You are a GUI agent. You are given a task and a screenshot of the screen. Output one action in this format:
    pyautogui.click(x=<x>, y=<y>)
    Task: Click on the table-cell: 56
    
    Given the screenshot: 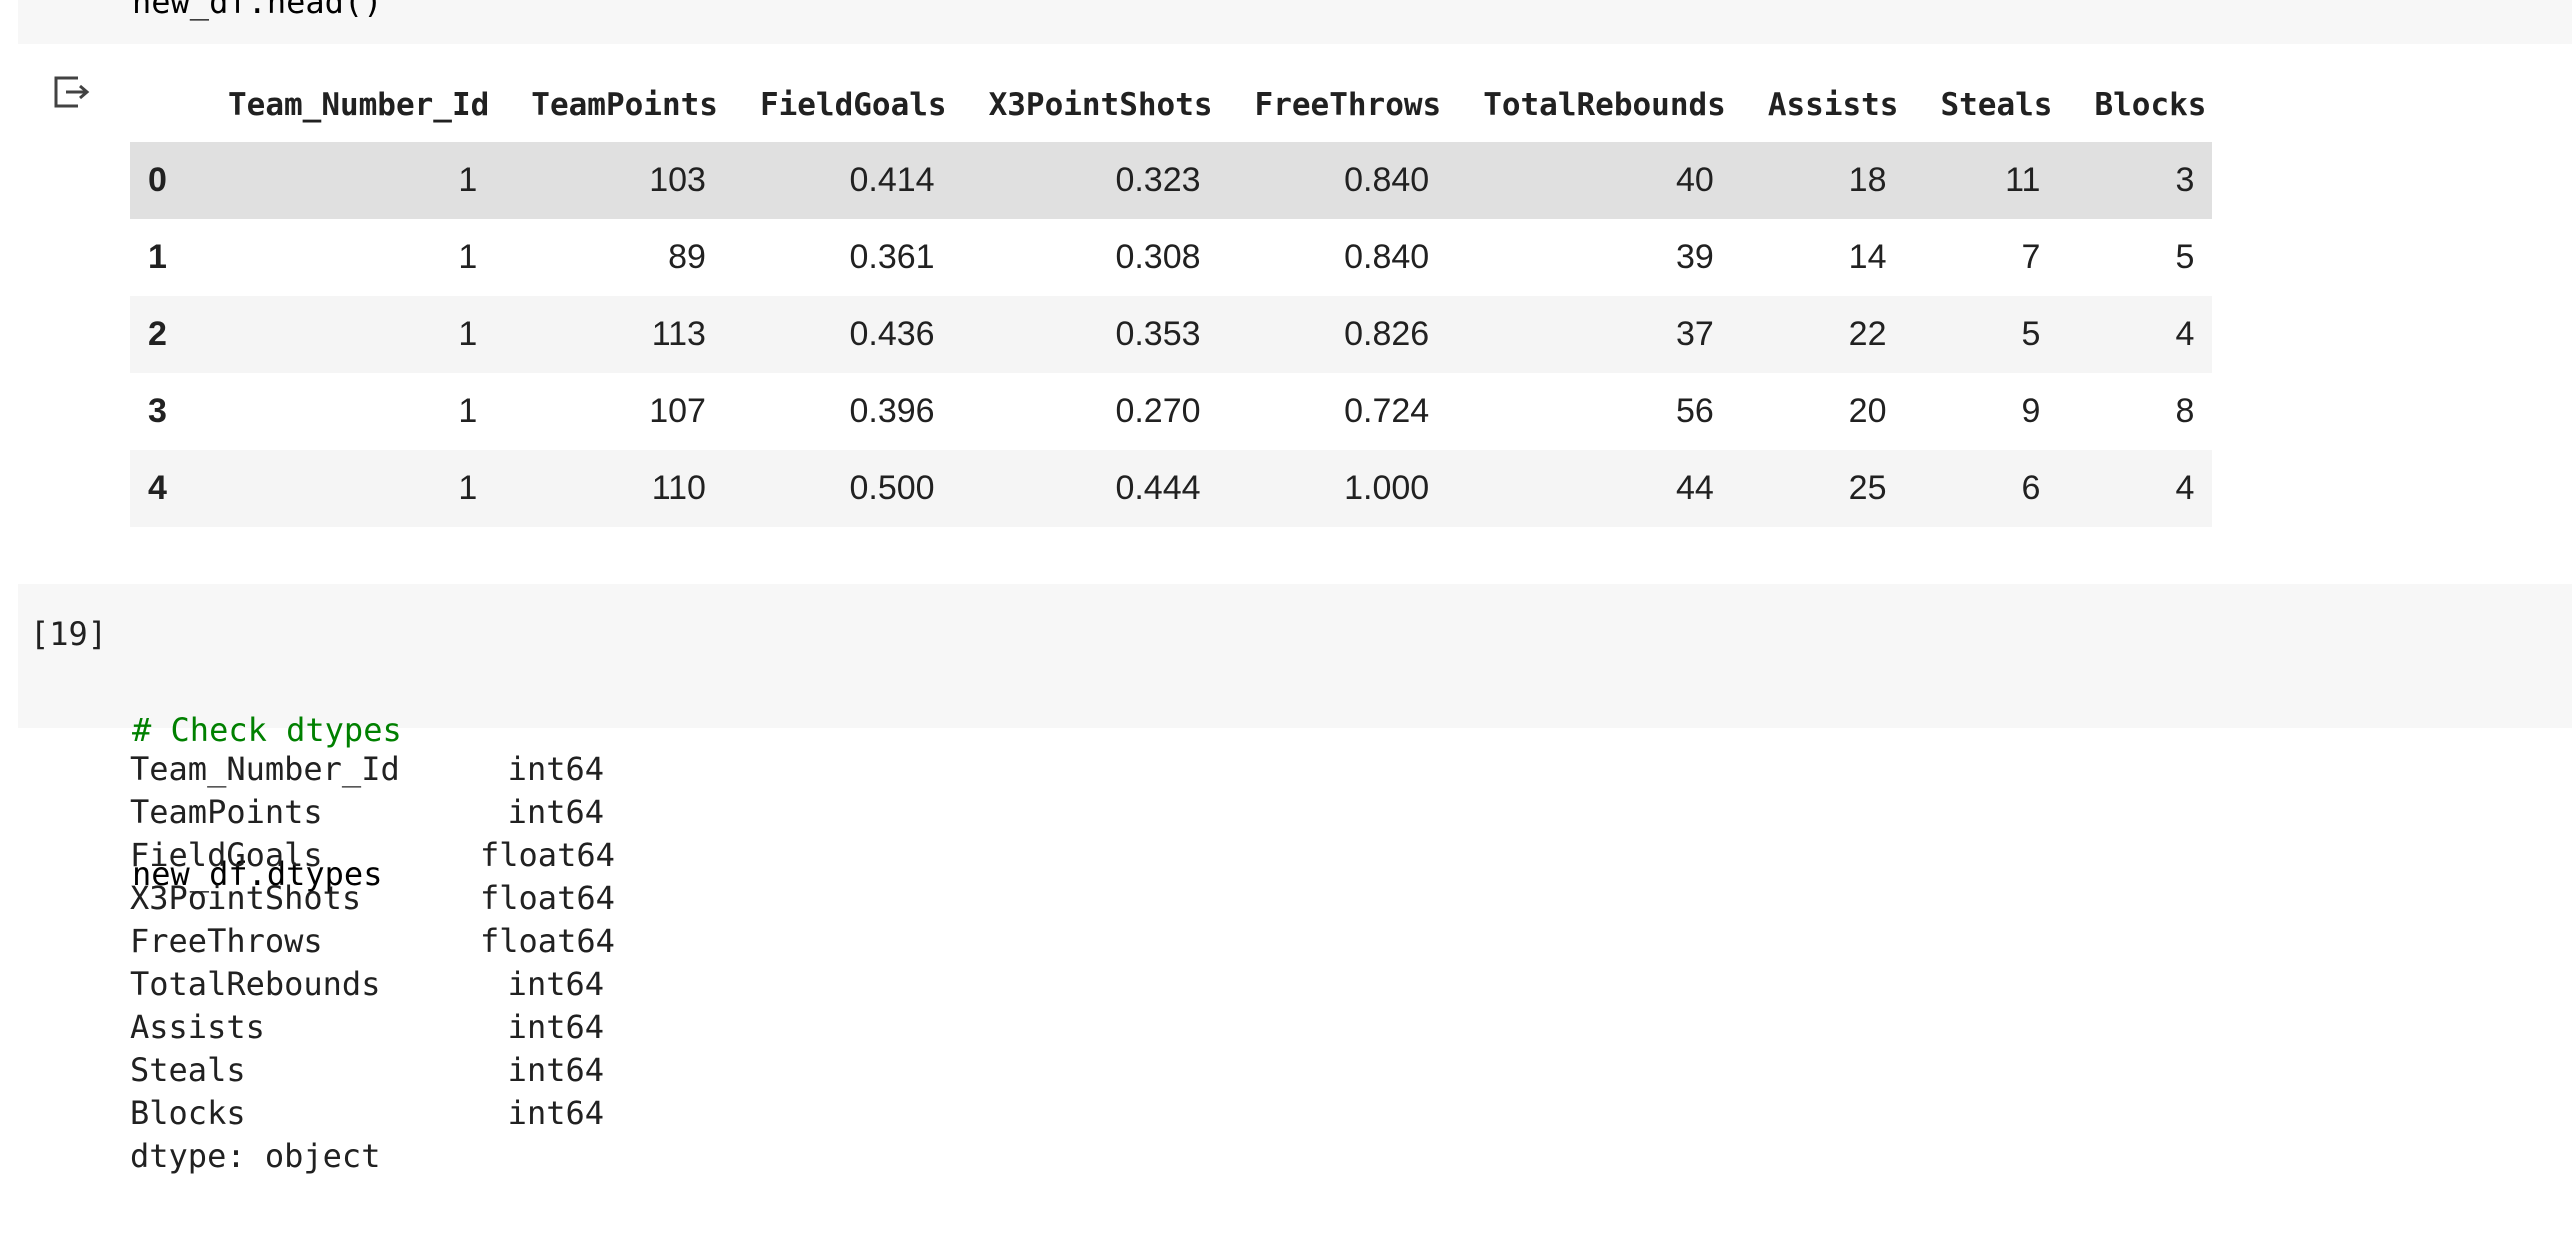 What is the action you would take?
    pyautogui.click(x=1695, y=411)
    